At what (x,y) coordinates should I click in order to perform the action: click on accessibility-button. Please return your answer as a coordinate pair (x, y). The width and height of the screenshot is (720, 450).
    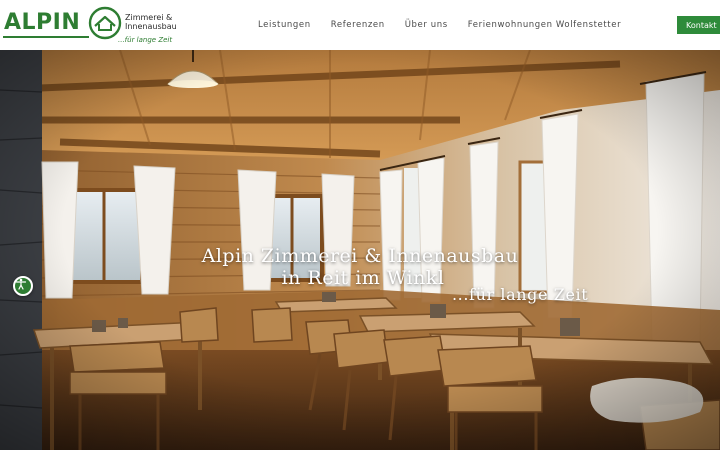
    Looking at the image, I should click on (23, 286).